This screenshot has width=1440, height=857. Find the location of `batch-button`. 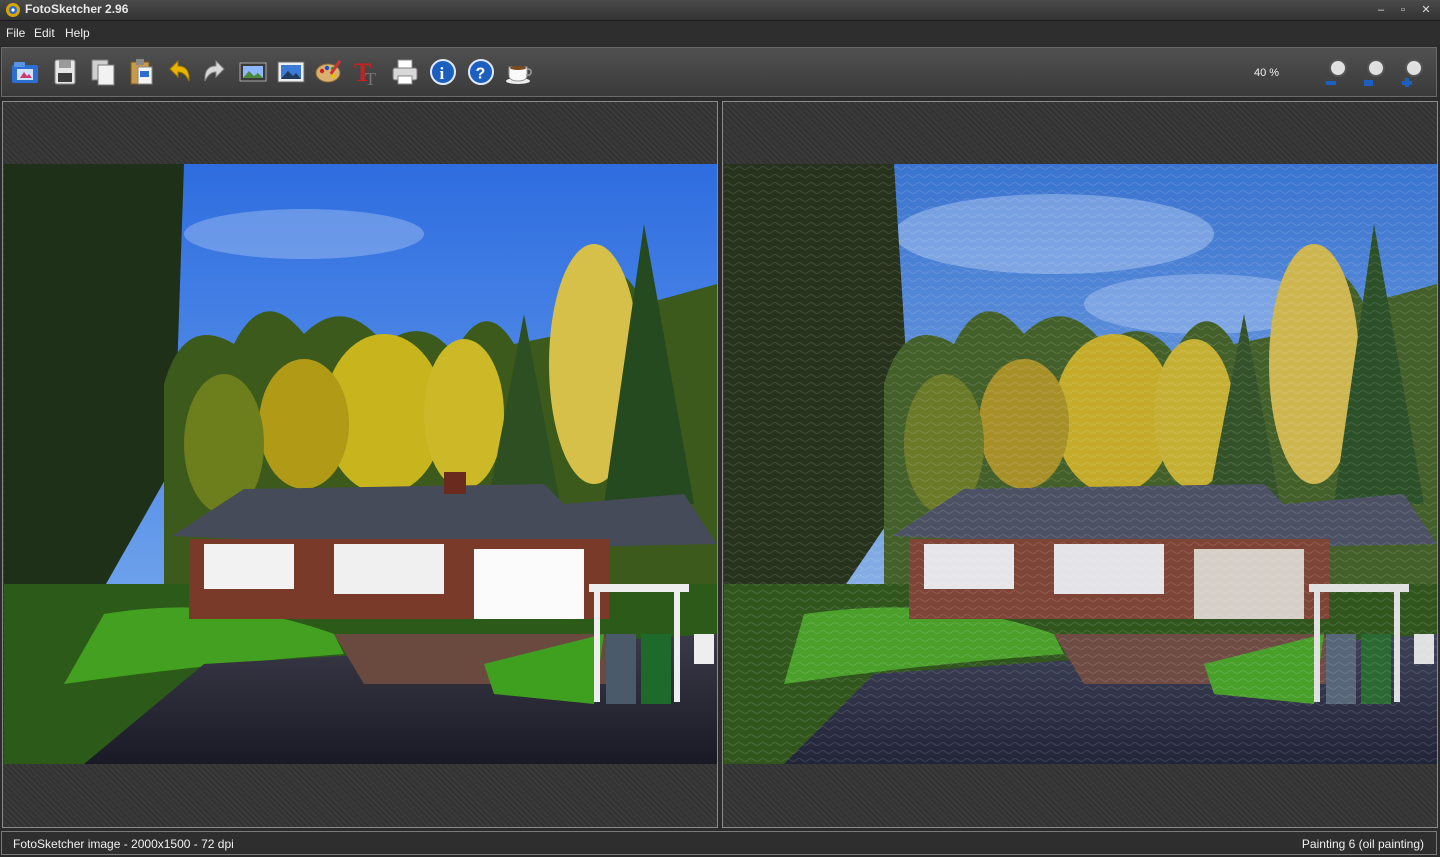

batch-button is located at coordinates (253, 72).